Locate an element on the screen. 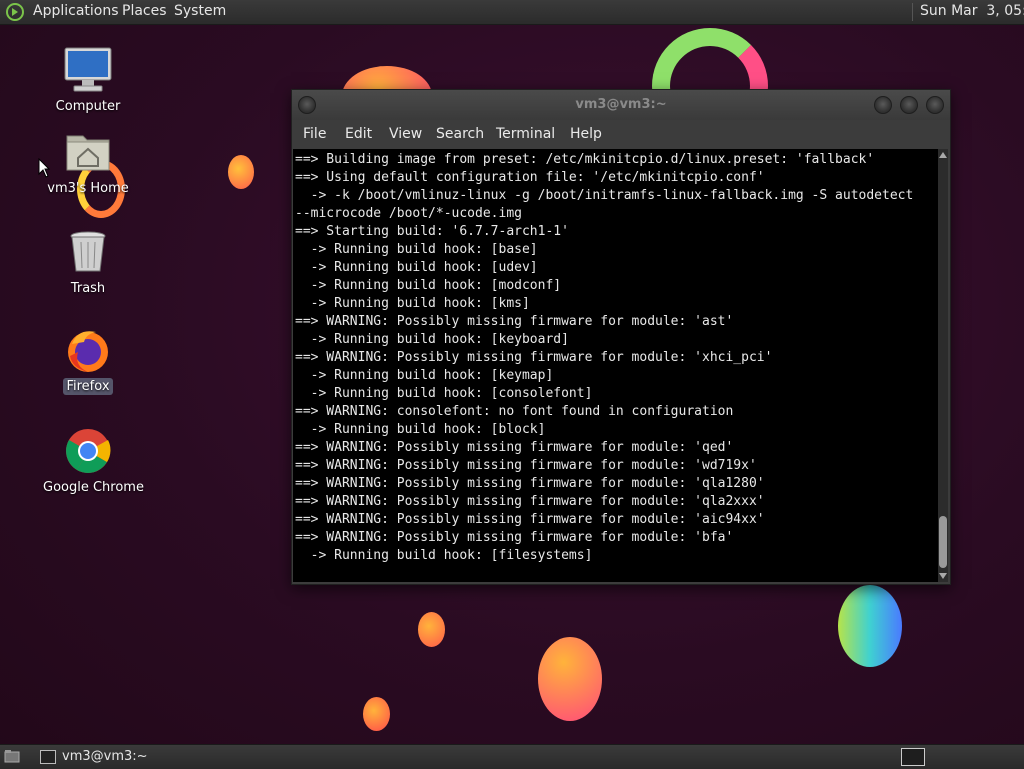 The image size is (1024, 769). trash-icon is located at coordinates (88, 252).